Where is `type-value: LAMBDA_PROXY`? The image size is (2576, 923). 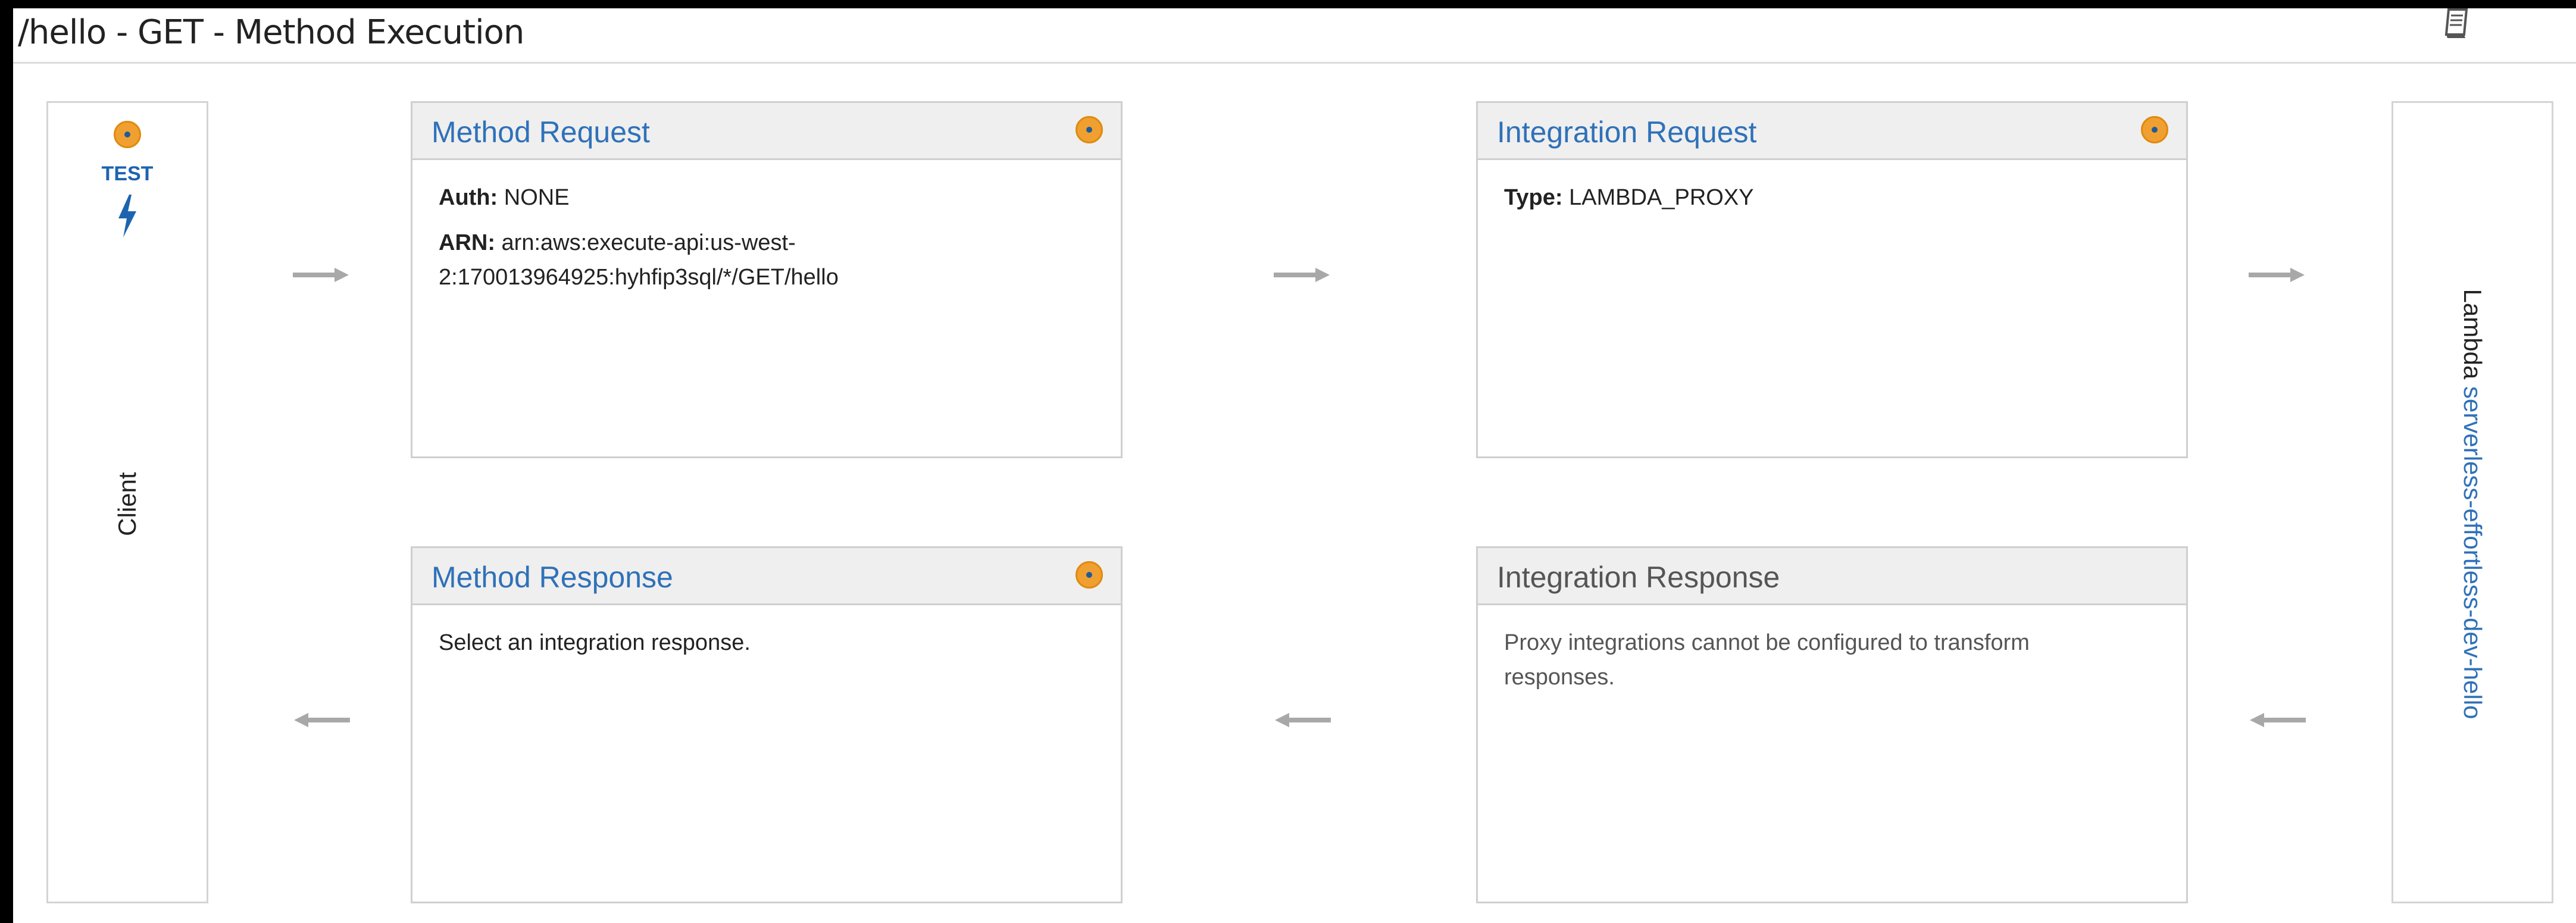
type-value: LAMBDA_PROXY is located at coordinates (1661, 198).